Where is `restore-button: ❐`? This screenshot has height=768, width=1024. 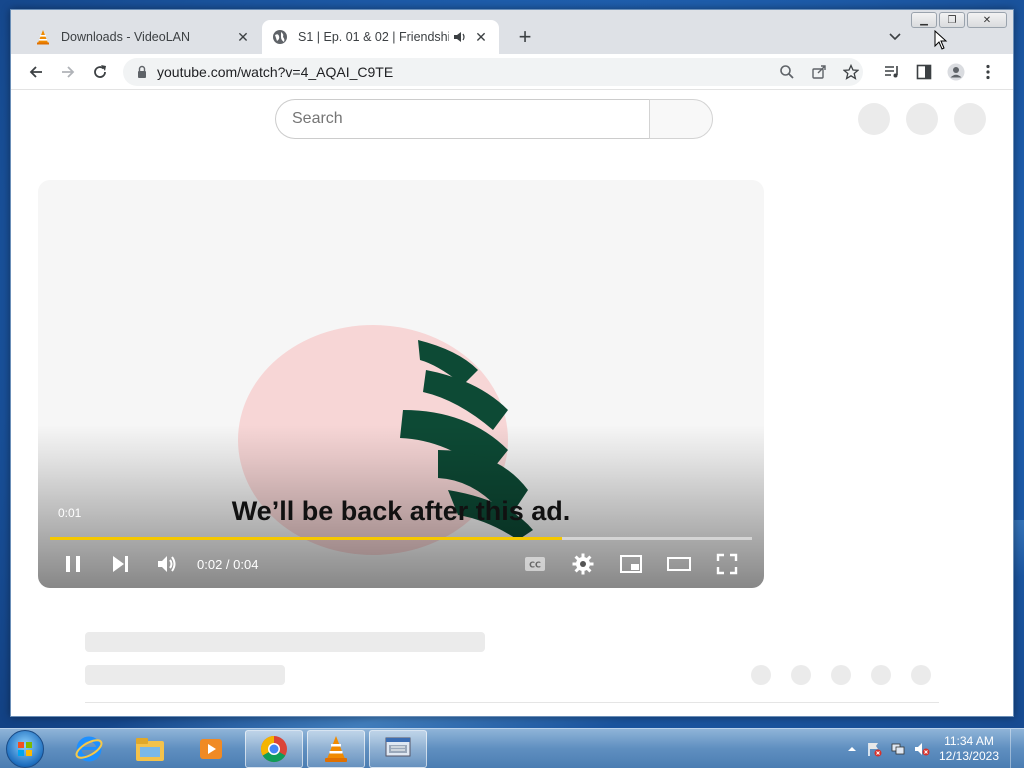 restore-button: ❐ is located at coordinates (952, 20).